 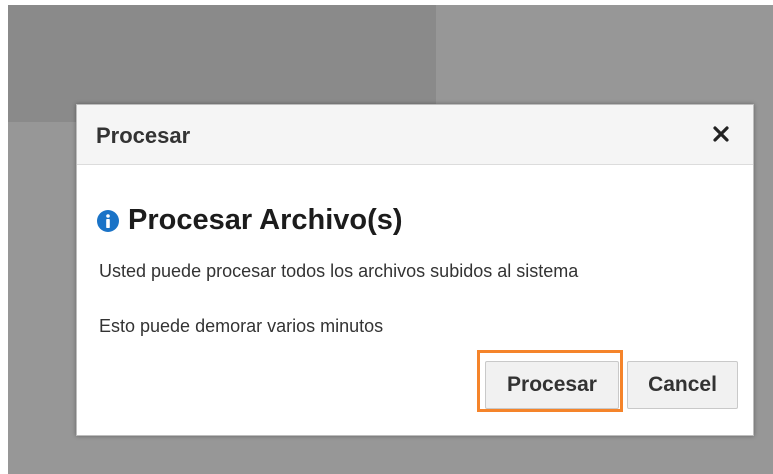 What do you see at coordinates (143, 135) in the screenshot?
I see `dialog-title: Procesar` at bounding box center [143, 135].